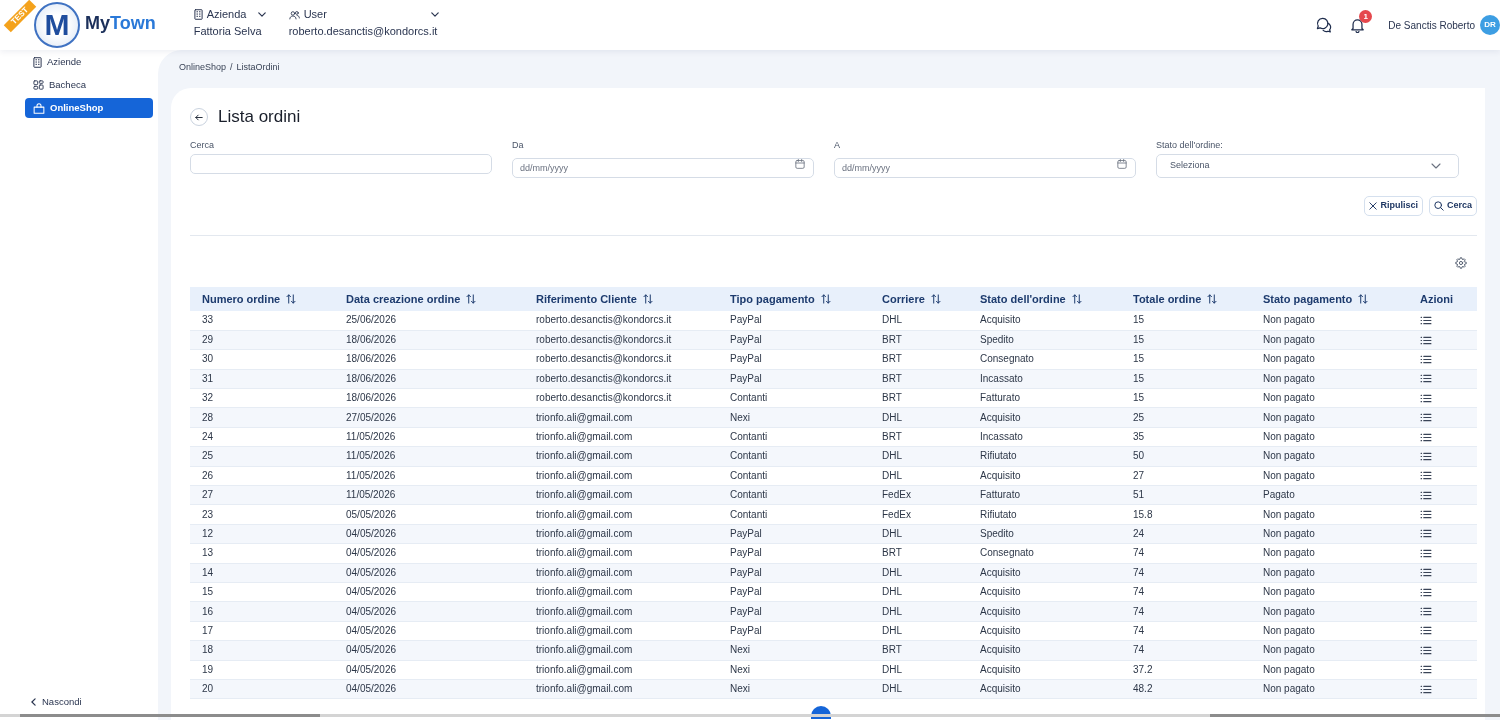 The width and height of the screenshot is (1500, 720). Describe the element at coordinates (89, 62) in the screenshot. I see `sidebar-item: Aziende` at that location.